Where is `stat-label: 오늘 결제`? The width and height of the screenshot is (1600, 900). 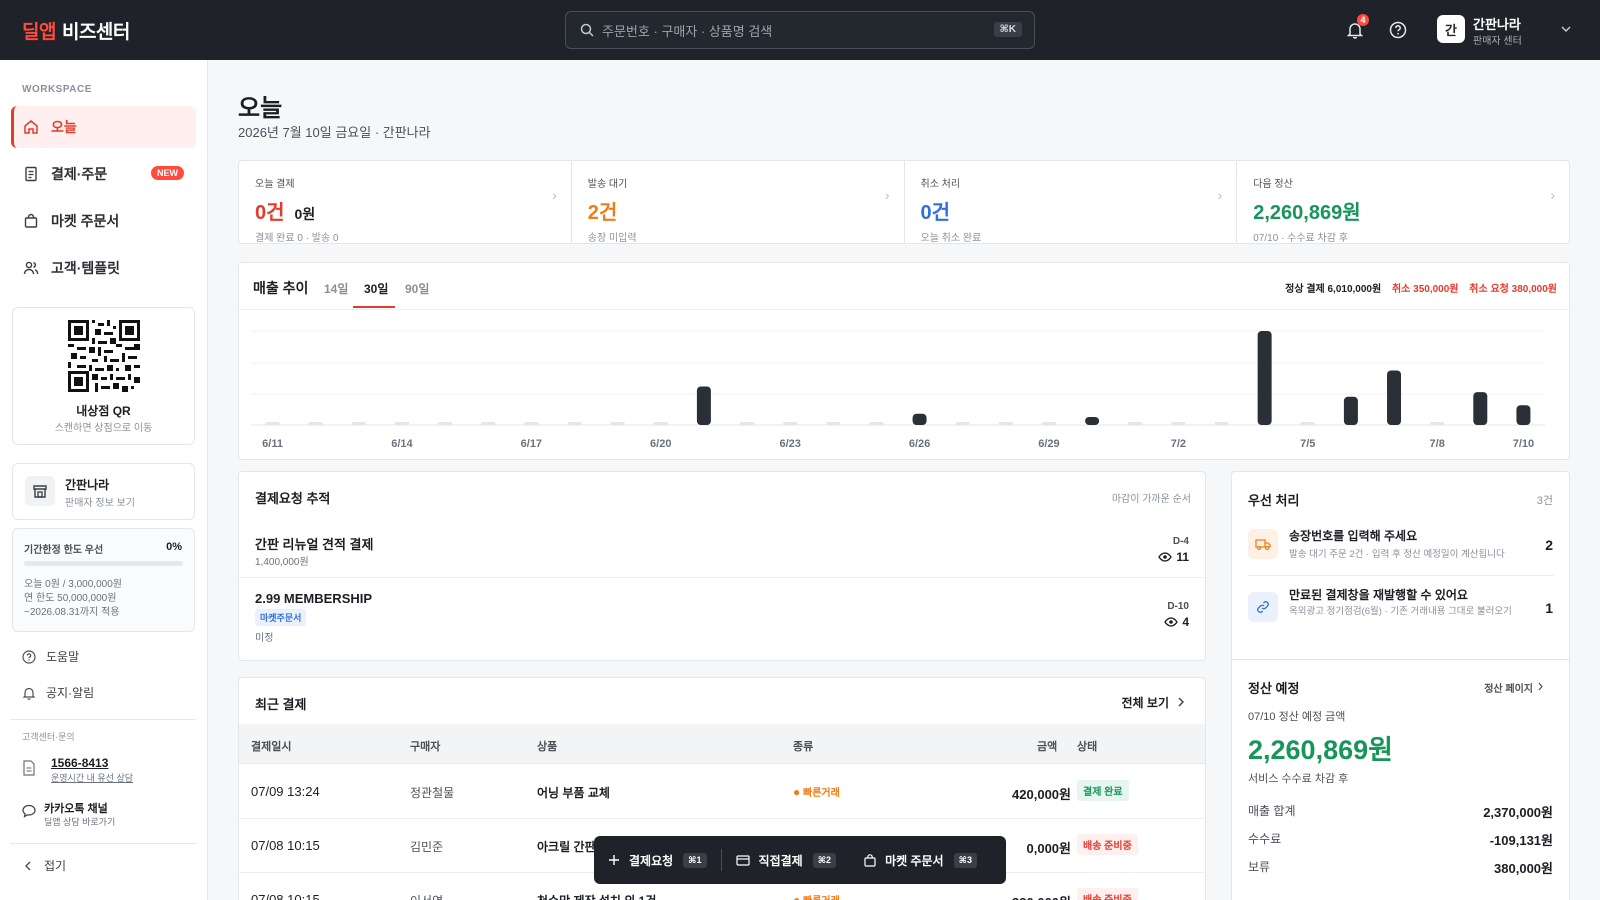 stat-label: 오늘 결제 is located at coordinates (275, 184).